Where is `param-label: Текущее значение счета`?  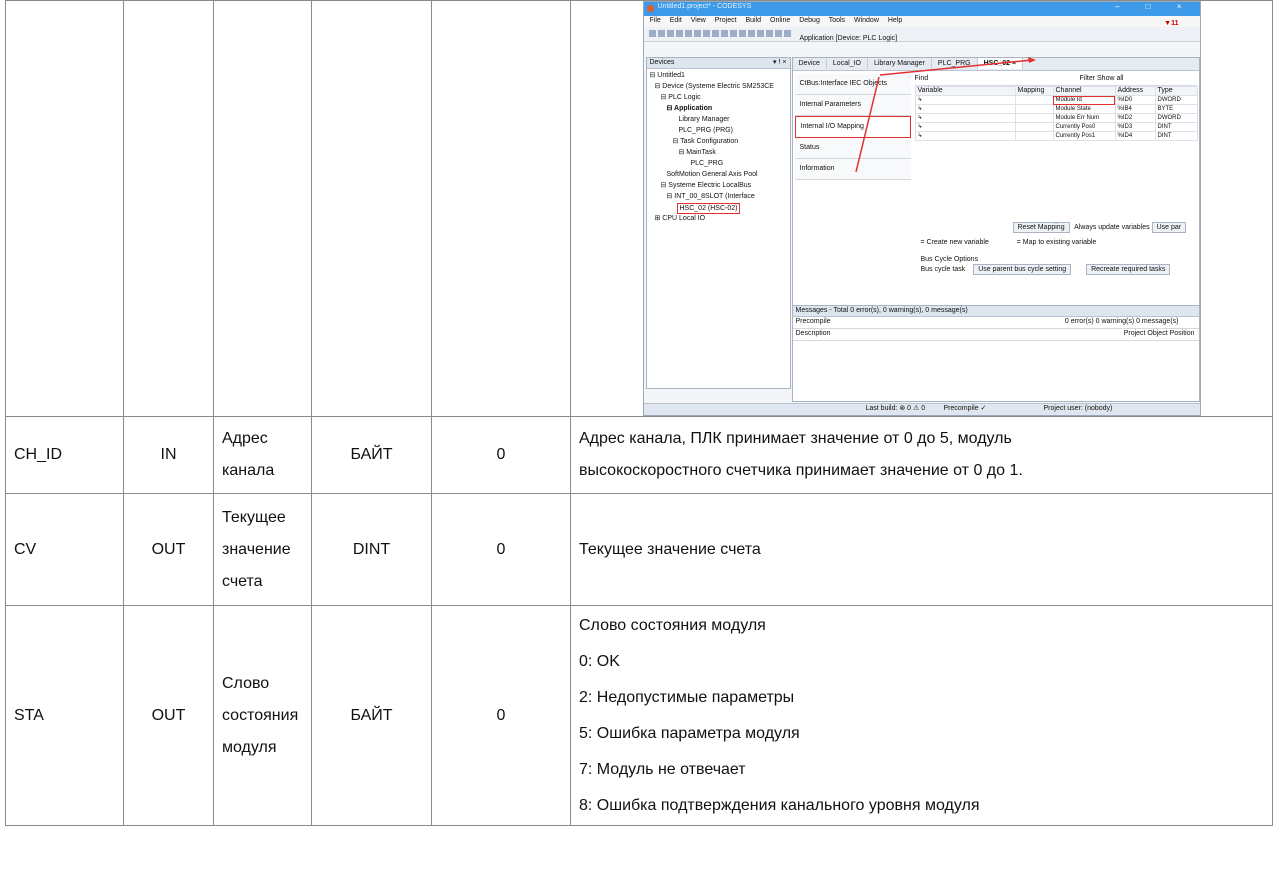 param-label: Текущее значение счета is located at coordinates (262, 549).